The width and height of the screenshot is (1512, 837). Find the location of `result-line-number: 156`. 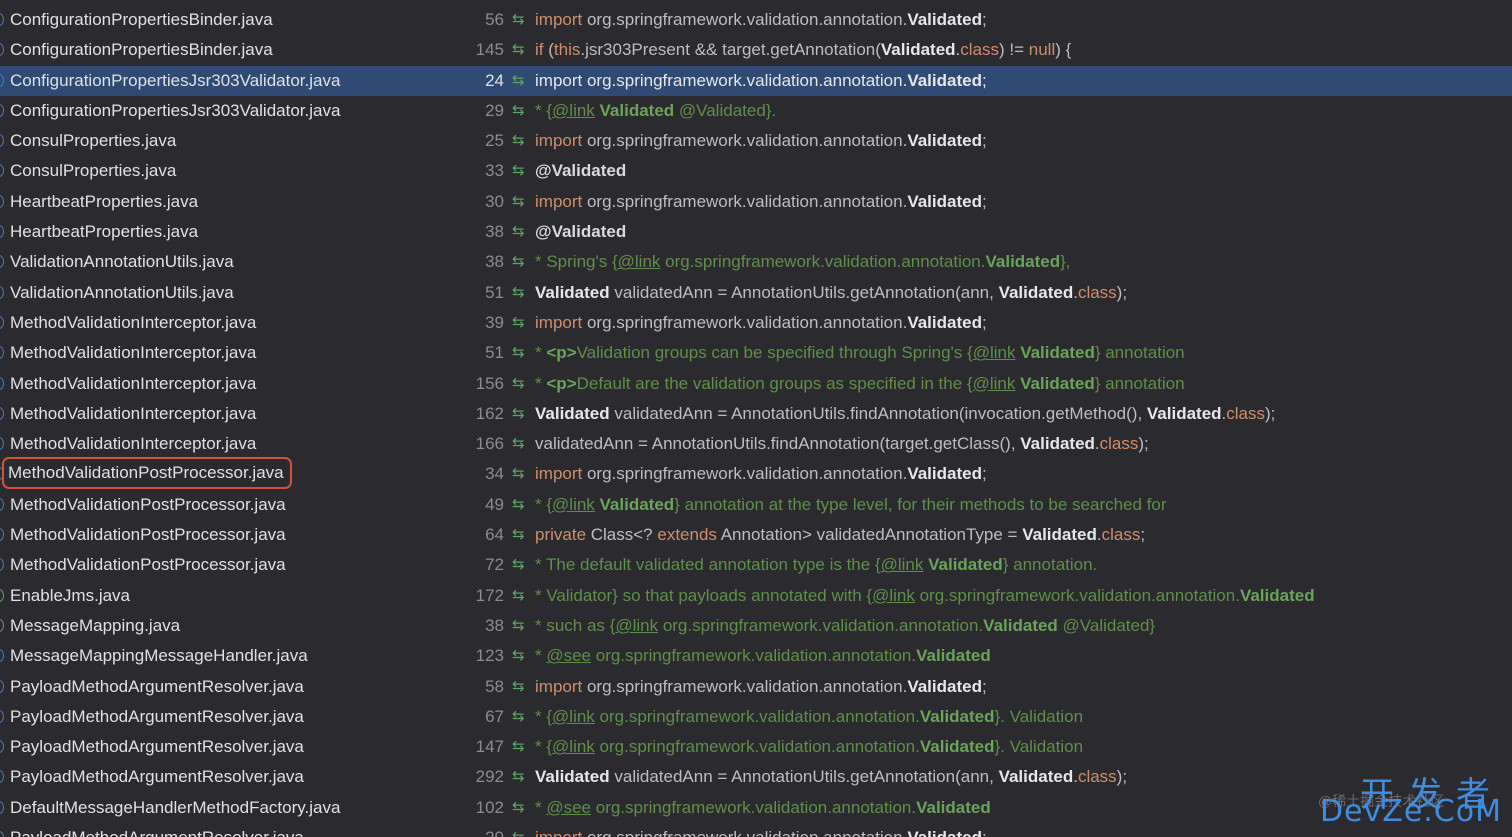

result-line-number: 156 is located at coordinates (489, 383).